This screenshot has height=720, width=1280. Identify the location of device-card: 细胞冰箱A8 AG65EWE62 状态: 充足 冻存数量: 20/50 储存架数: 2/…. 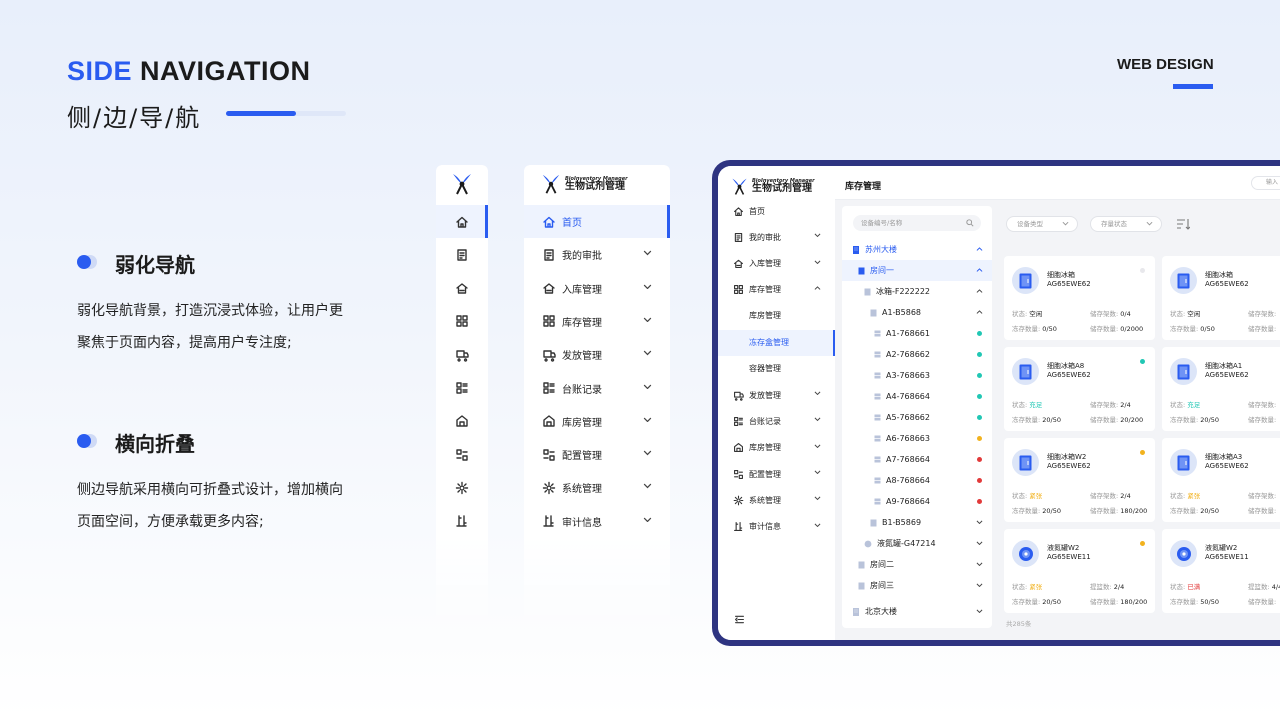
(1079, 389).